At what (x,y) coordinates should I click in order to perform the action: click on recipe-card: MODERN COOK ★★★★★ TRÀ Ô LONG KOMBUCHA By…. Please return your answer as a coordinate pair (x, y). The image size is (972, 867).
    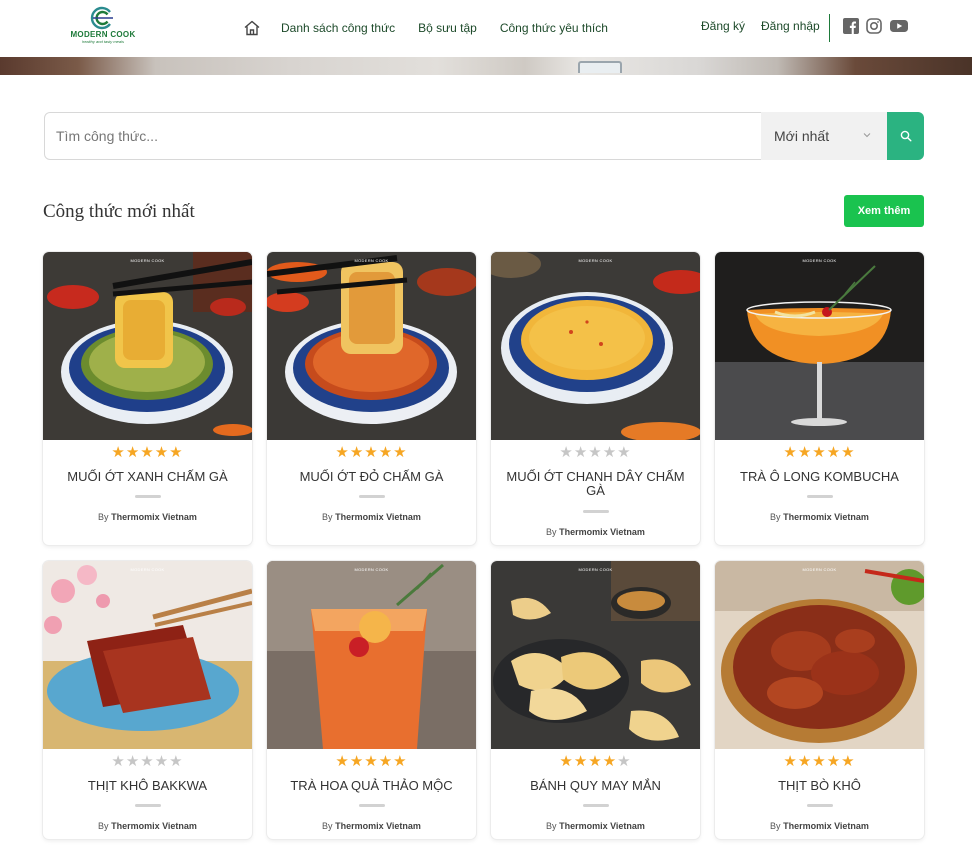
    Looking at the image, I should click on (819, 398).